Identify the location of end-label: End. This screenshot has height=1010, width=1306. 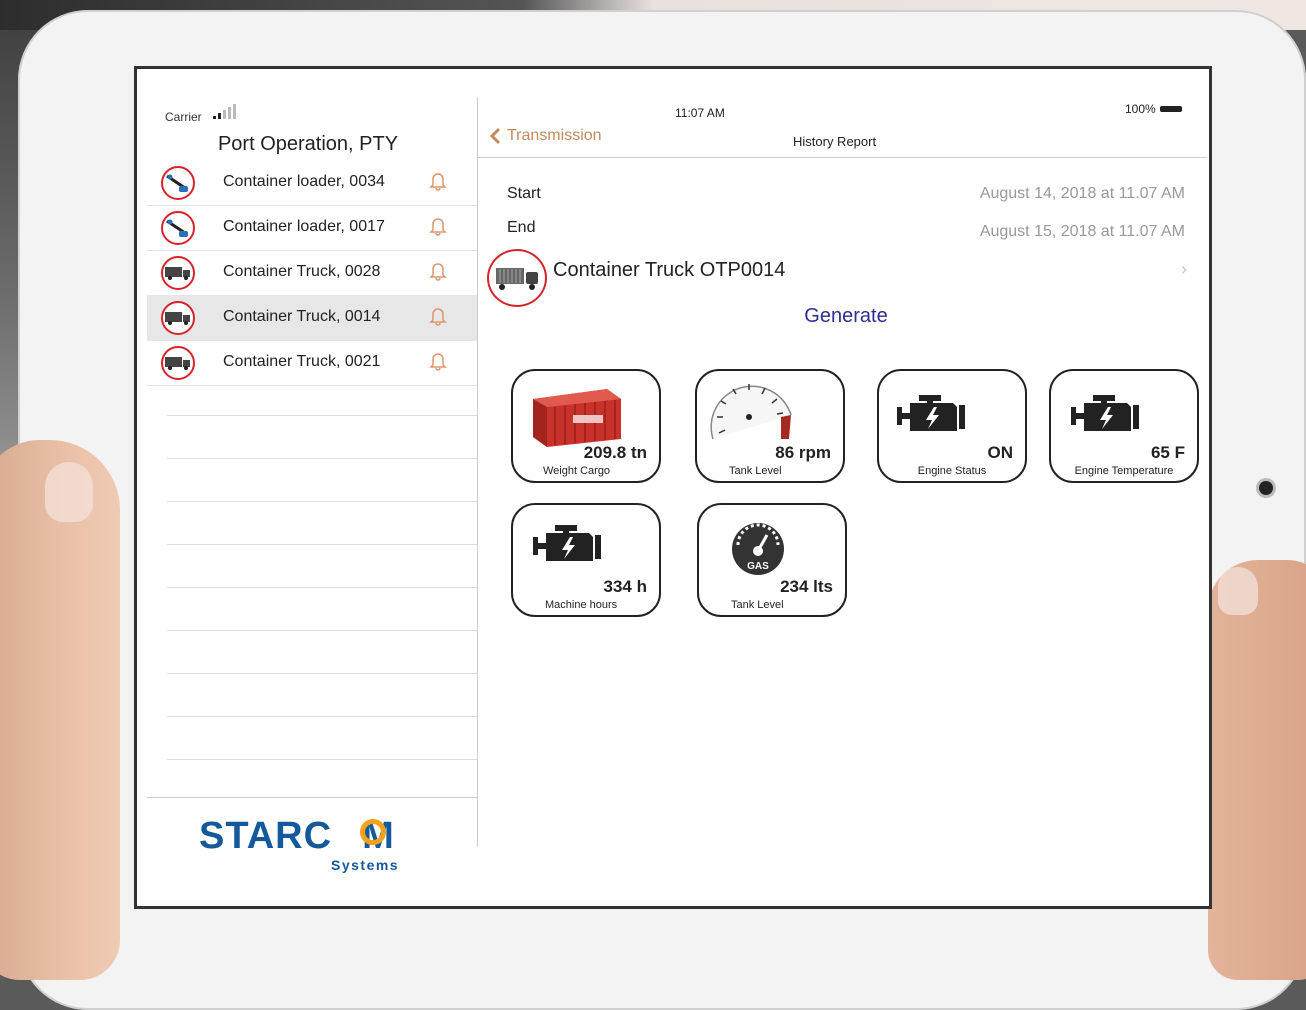
(521, 227).